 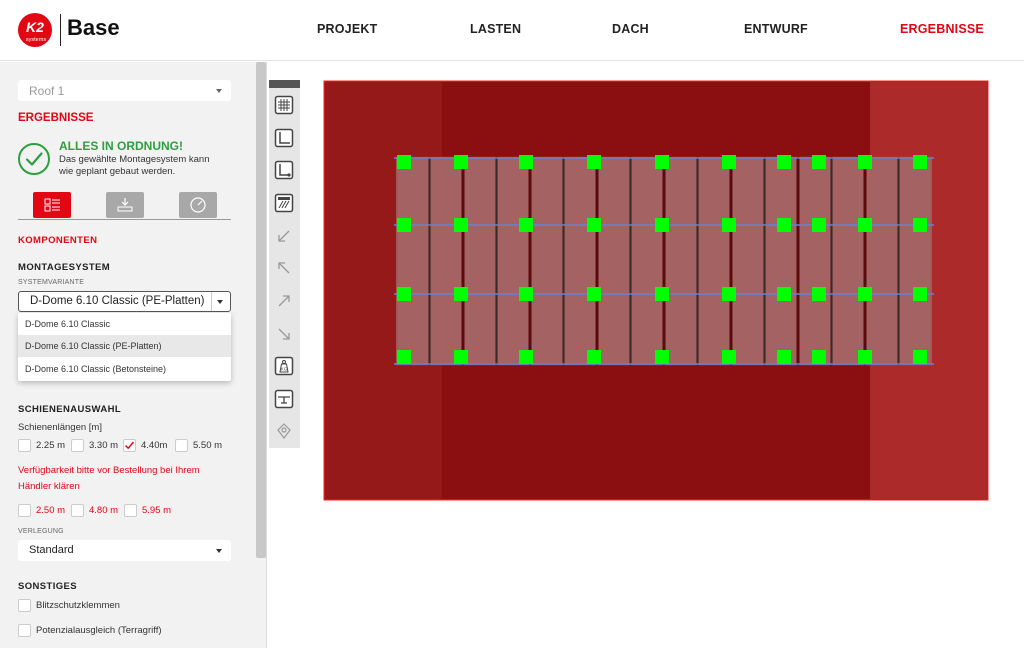 What do you see at coordinates (776, 29) in the screenshot?
I see `nav-entwurf: ENTWURF` at bounding box center [776, 29].